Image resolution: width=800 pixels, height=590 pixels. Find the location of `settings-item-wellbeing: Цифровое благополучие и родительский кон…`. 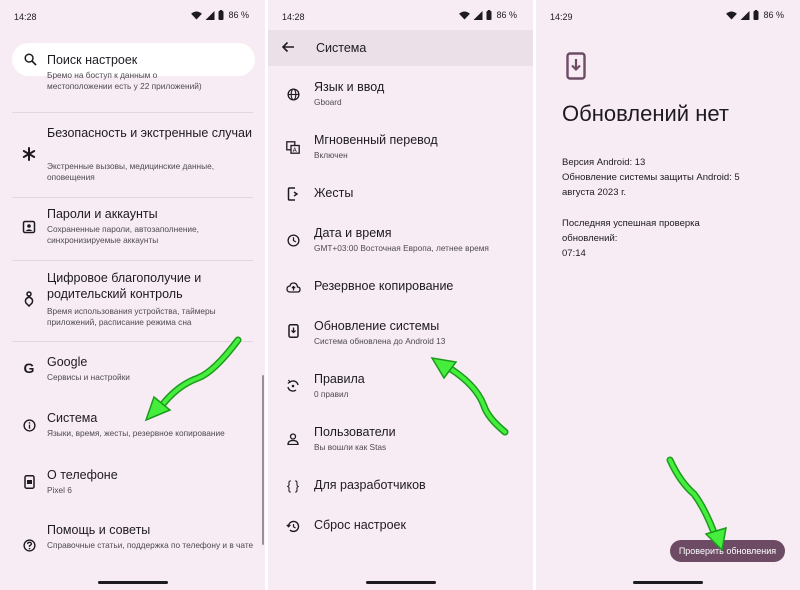

settings-item-wellbeing: Цифровое благополучие и родительский кон… is located at coordinates (132, 303).